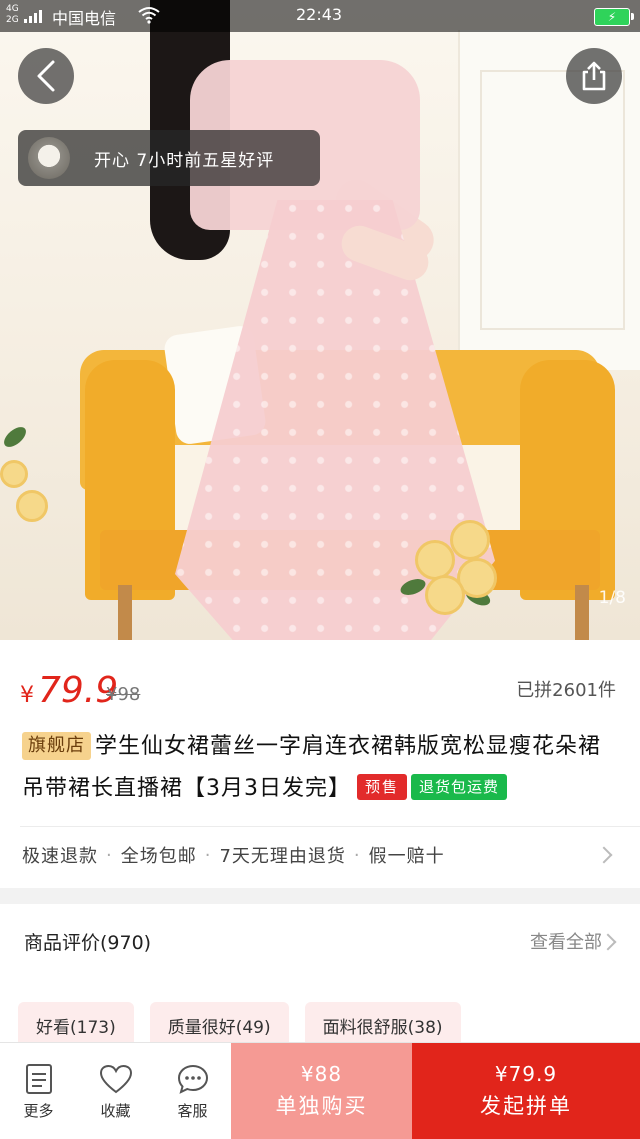  Describe the element at coordinates (88, 943) in the screenshot. I see `reviews-title: 商品评价(970)` at that location.